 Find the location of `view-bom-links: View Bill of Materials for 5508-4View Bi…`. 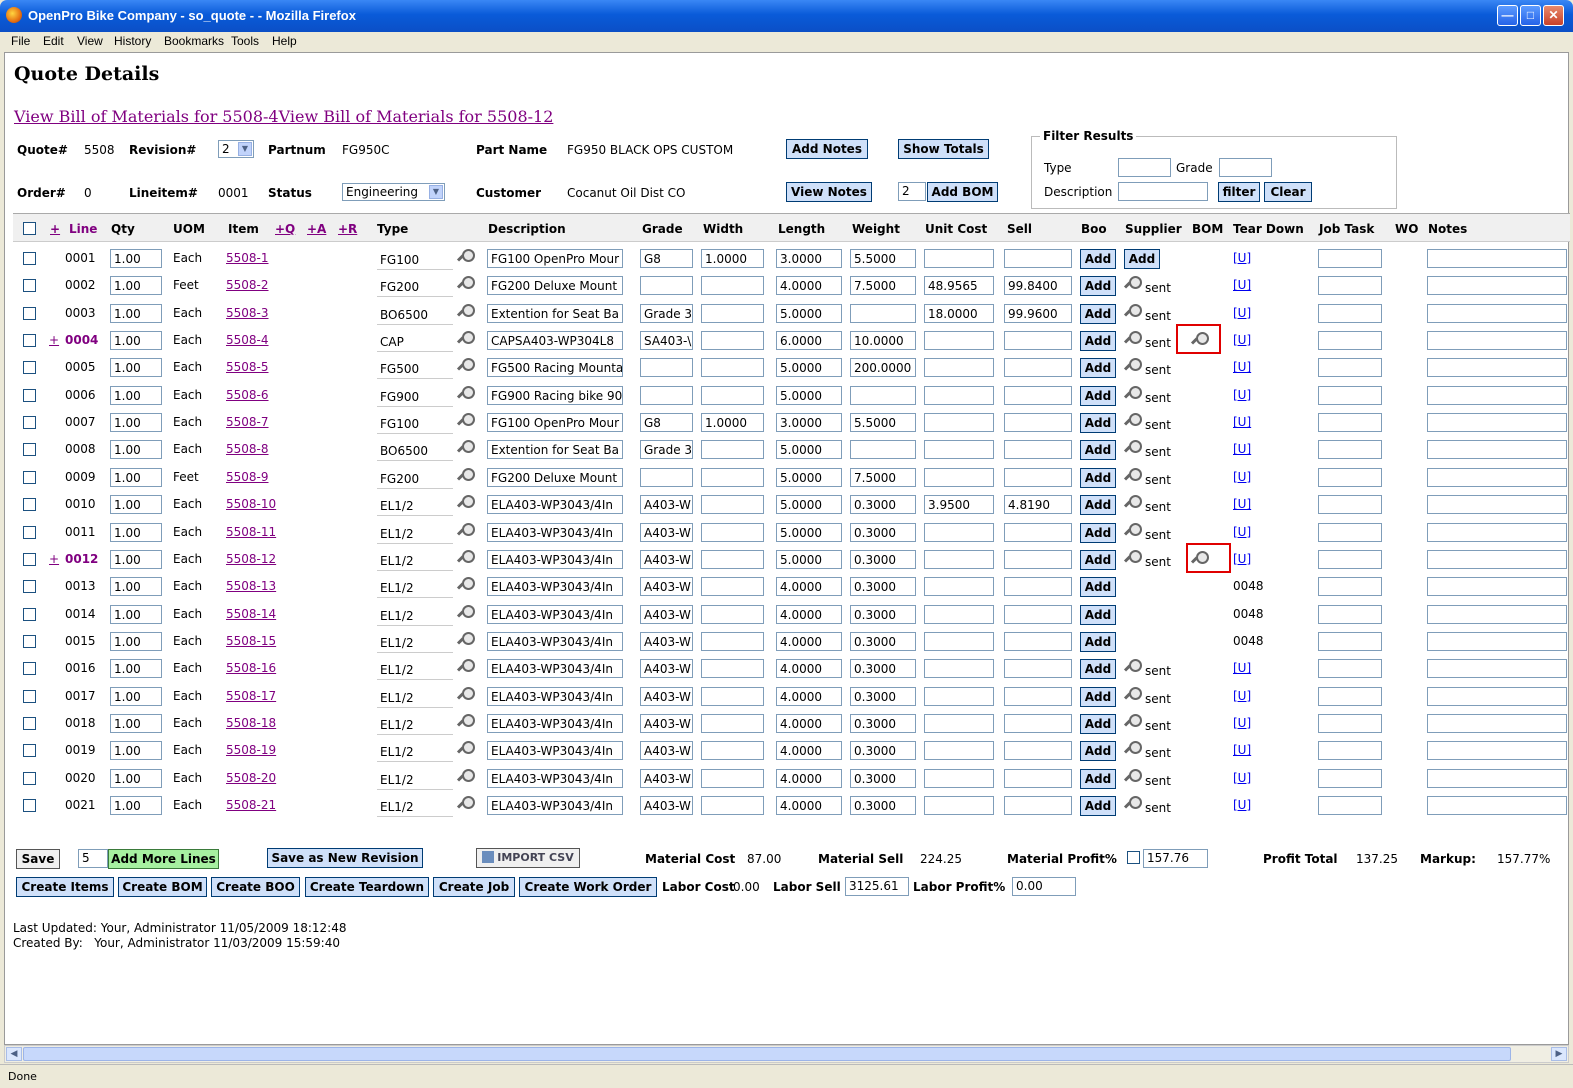

view-bom-links: View Bill of Materials for 5508-4View Bi… is located at coordinates (283, 116).